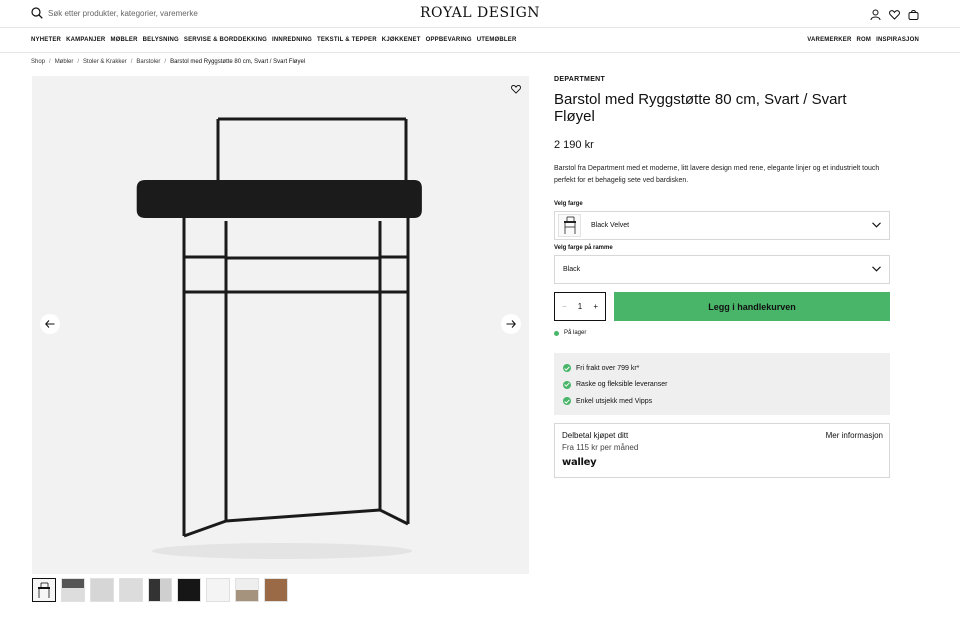  Describe the element at coordinates (572, 269) in the screenshot. I see `frame-color-select-value: Black` at that location.